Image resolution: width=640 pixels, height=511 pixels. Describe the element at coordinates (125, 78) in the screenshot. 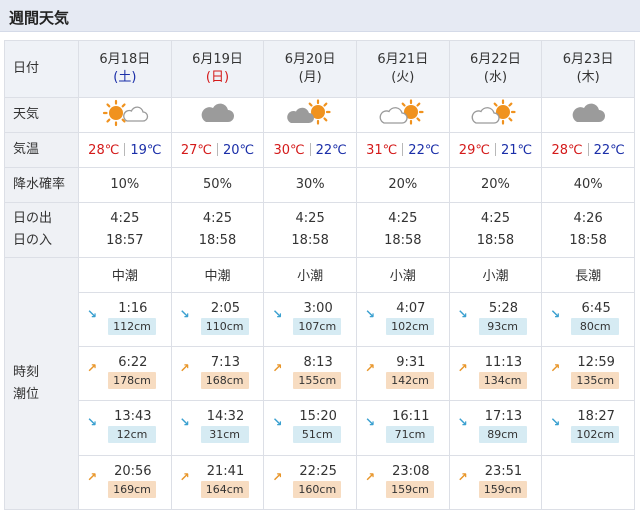

I see `day-of-week: (土)` at that location.